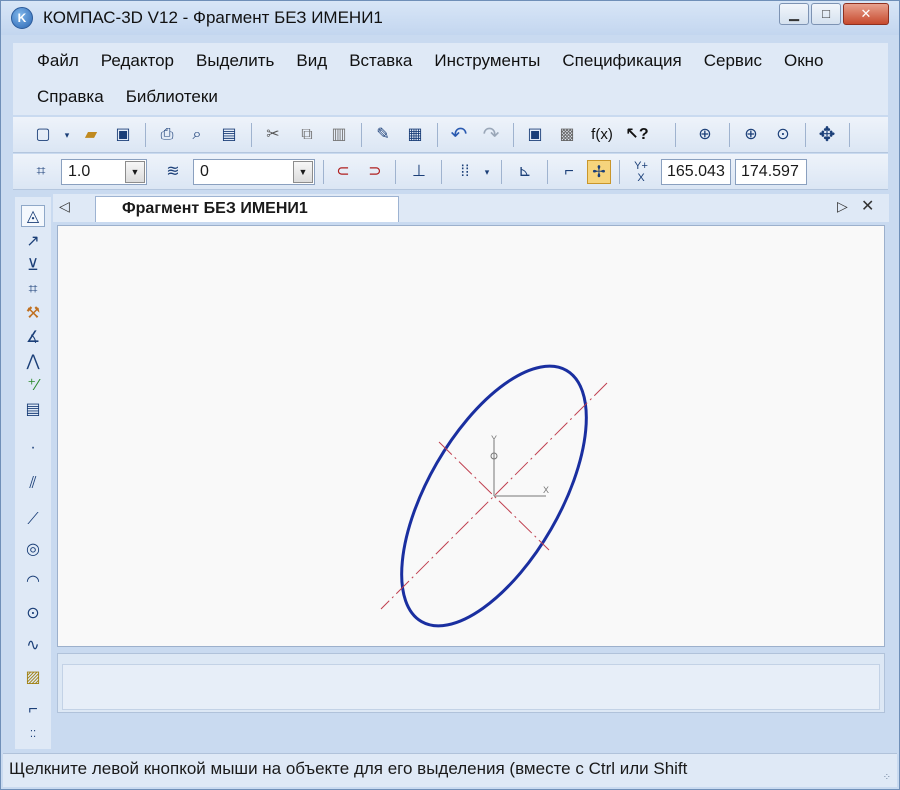 The width and height of the screenshot is (900, 790). What do you see at coordinates (519, 465) in the screenshot?
I see `origin-marker: Y X` at bounding box center [519, 465].